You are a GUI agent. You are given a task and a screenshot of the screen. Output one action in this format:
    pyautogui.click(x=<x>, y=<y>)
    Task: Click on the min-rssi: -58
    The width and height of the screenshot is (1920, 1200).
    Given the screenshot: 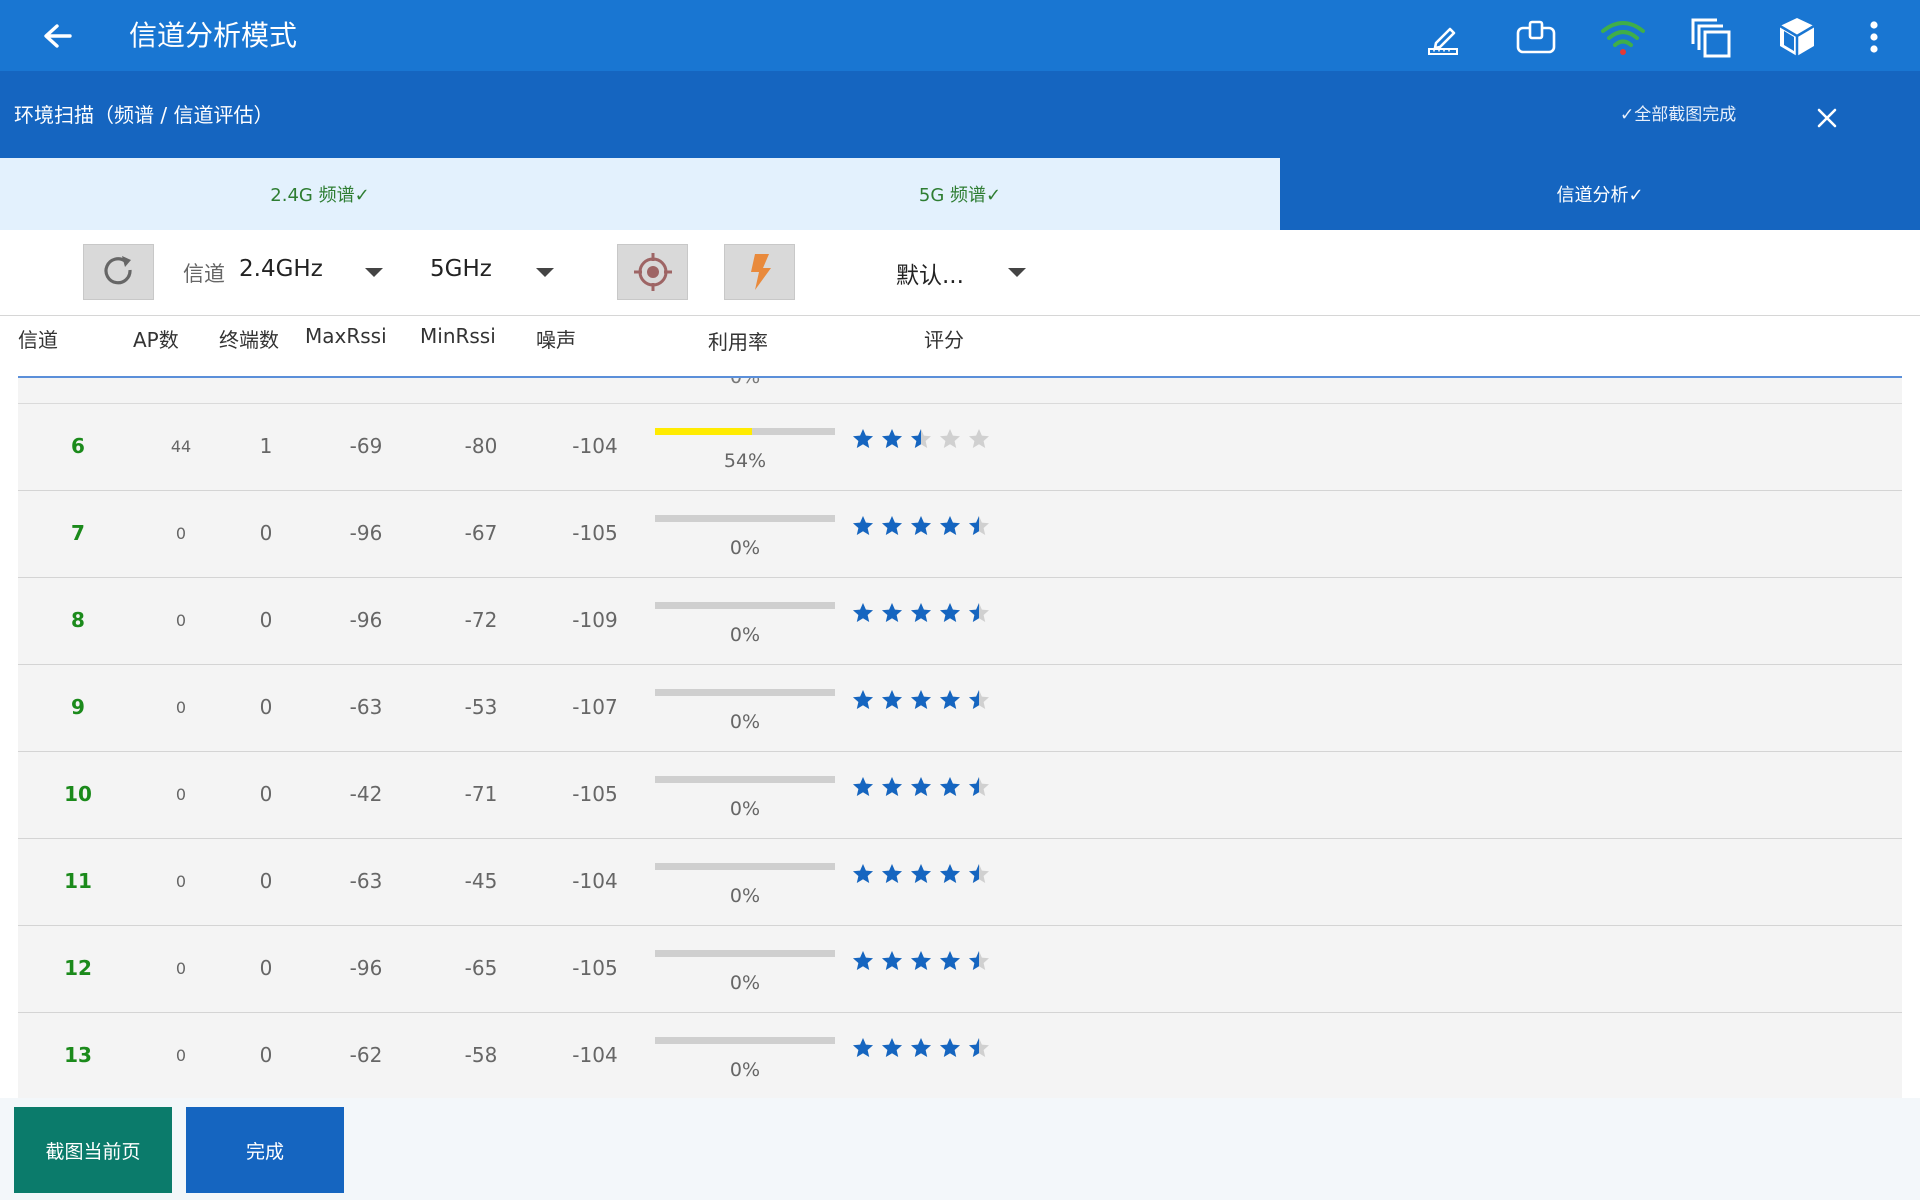 What is the action you would take?
    pyautogui.click(x=481, y=1055)
    